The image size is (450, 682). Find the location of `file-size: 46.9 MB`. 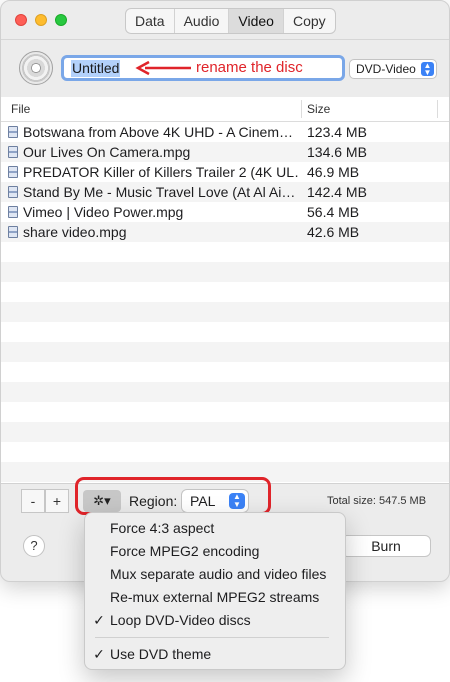

file-size: 46.9 MB is located at coordinates (333, 172).